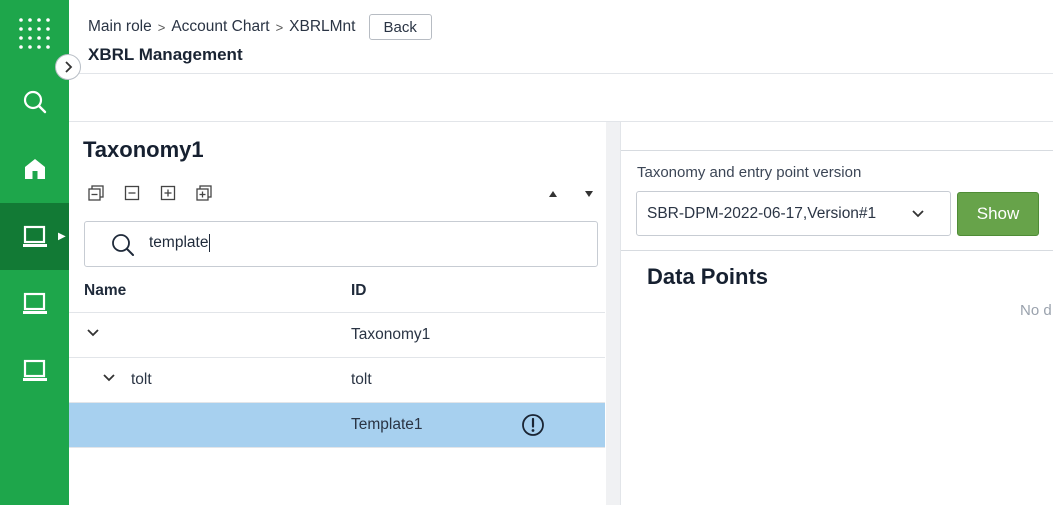 This screenshot has height=505, width=1053. Describe the element at coordinates (391, 334) in the screenshot. I see `tree-row-id: Taxonomy1` at that location.